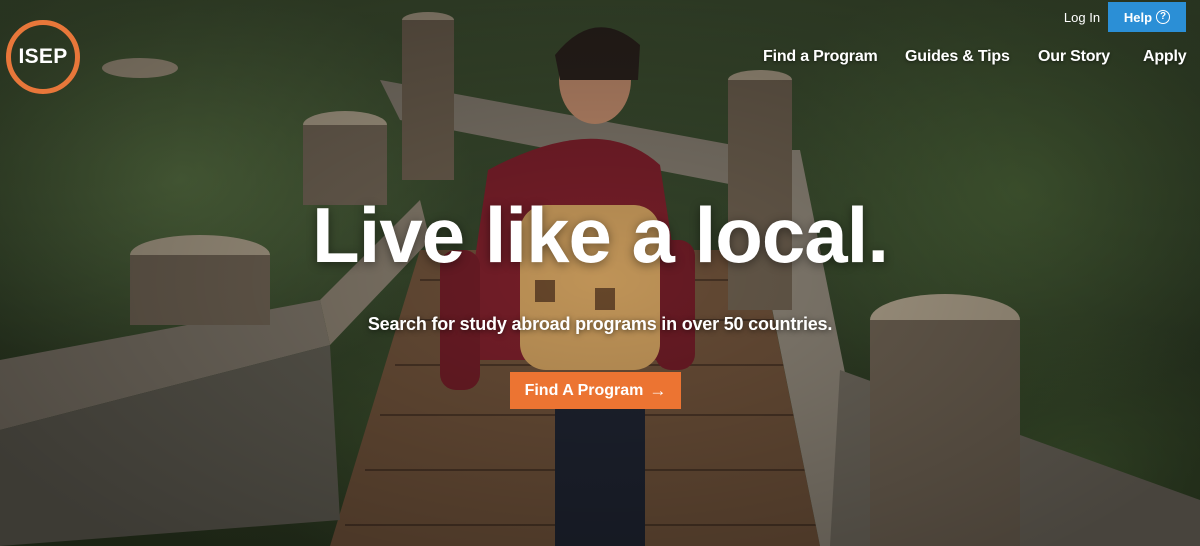 The width and height of the screenshot is (1200, 546). I want to click on help-label: Help, so click(1138, 17).